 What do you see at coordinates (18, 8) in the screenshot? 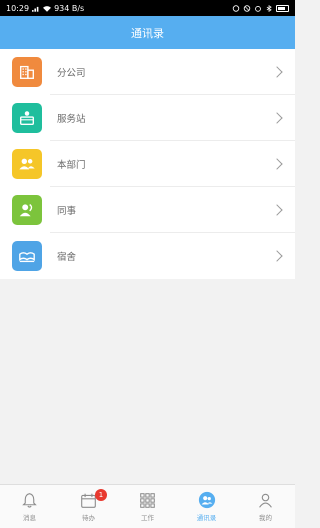
I see `status-time: 10:29` at bounding box center [18, 8].